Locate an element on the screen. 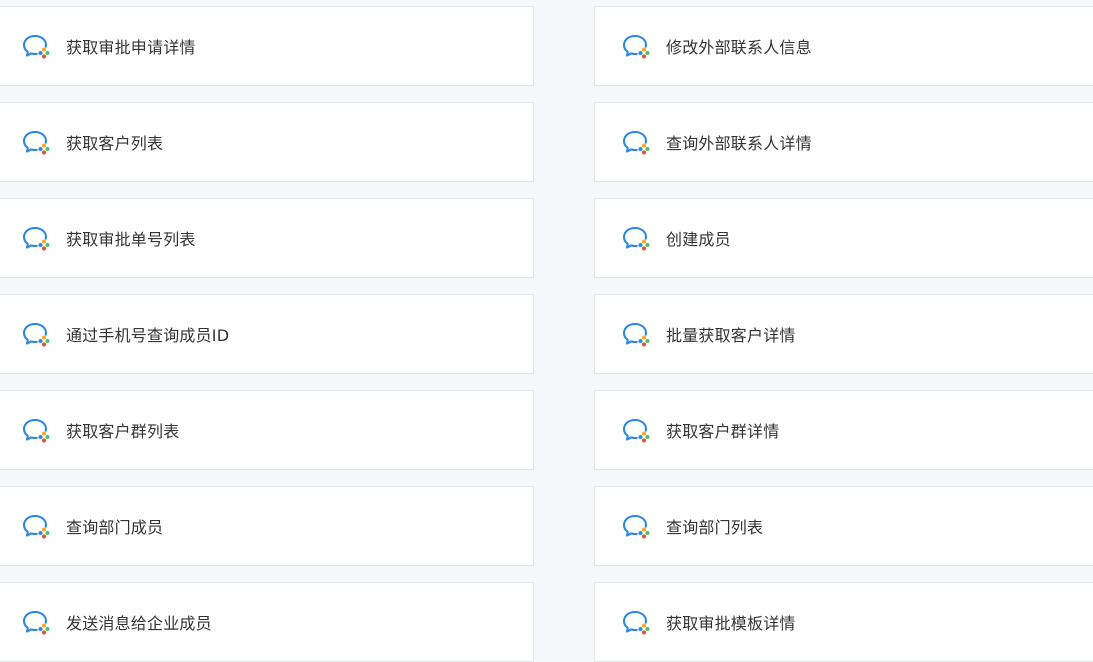  action-card-label: 获取审批申请详情 is located at coordinates (131, 47).